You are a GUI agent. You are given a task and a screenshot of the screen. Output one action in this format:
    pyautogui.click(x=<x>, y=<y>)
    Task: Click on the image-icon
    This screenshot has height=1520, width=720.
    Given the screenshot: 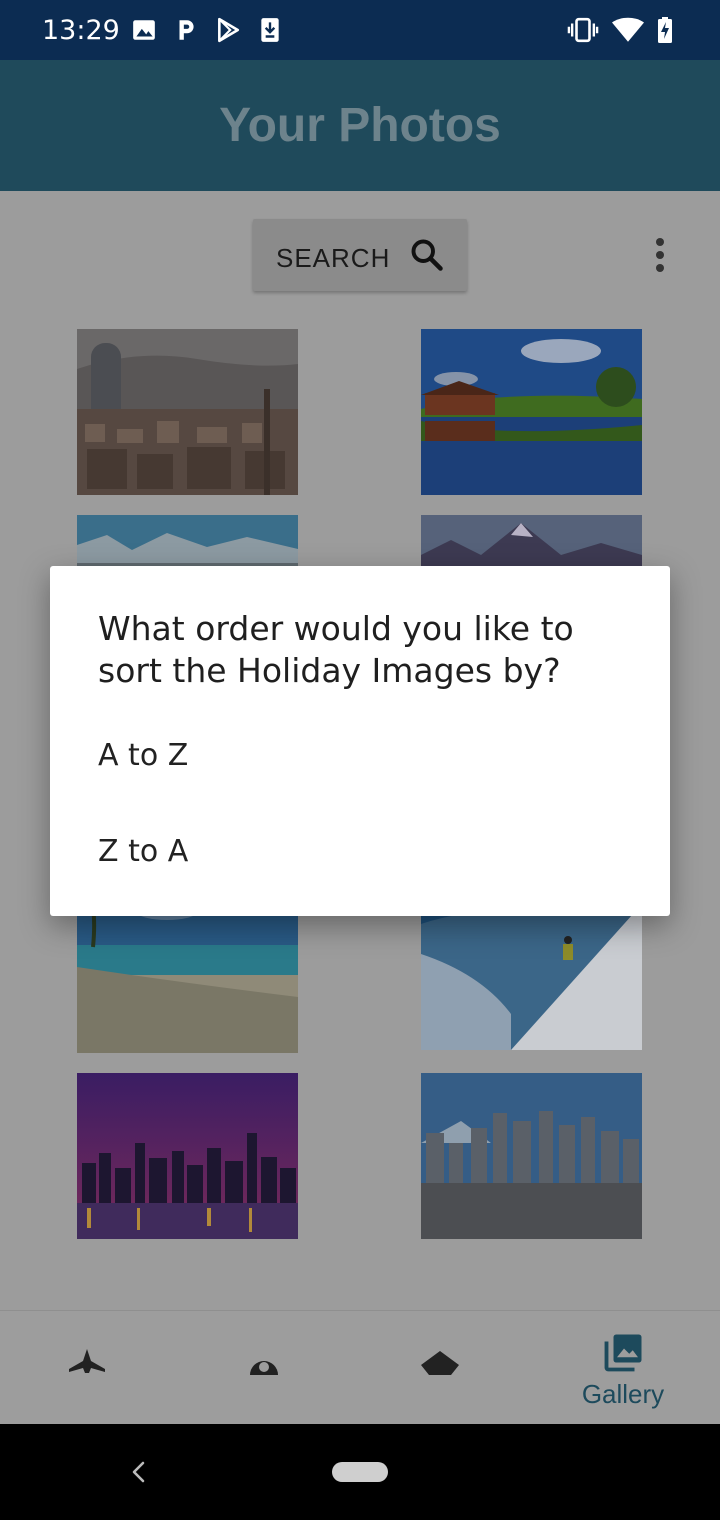 What is the action you would take?
    pyautogui.click(x=144, y=30)
    